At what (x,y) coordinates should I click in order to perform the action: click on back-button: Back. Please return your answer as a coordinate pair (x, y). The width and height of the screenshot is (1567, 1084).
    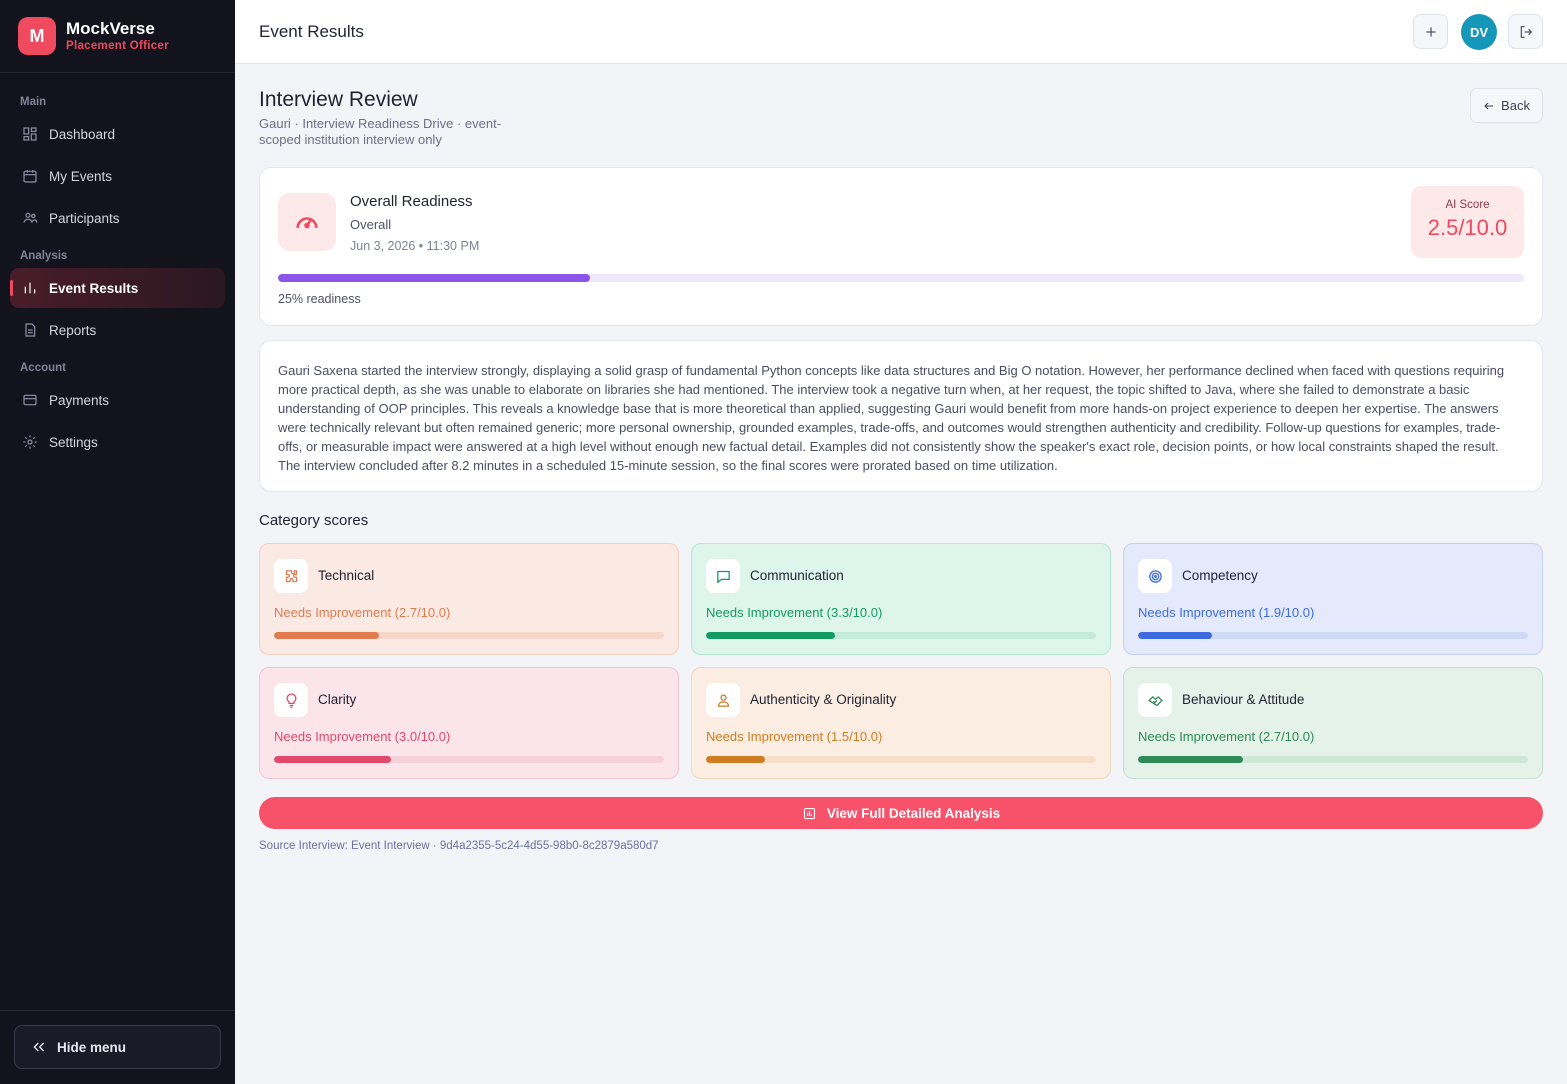
    Looking at the image, I should click on (1506, 105).